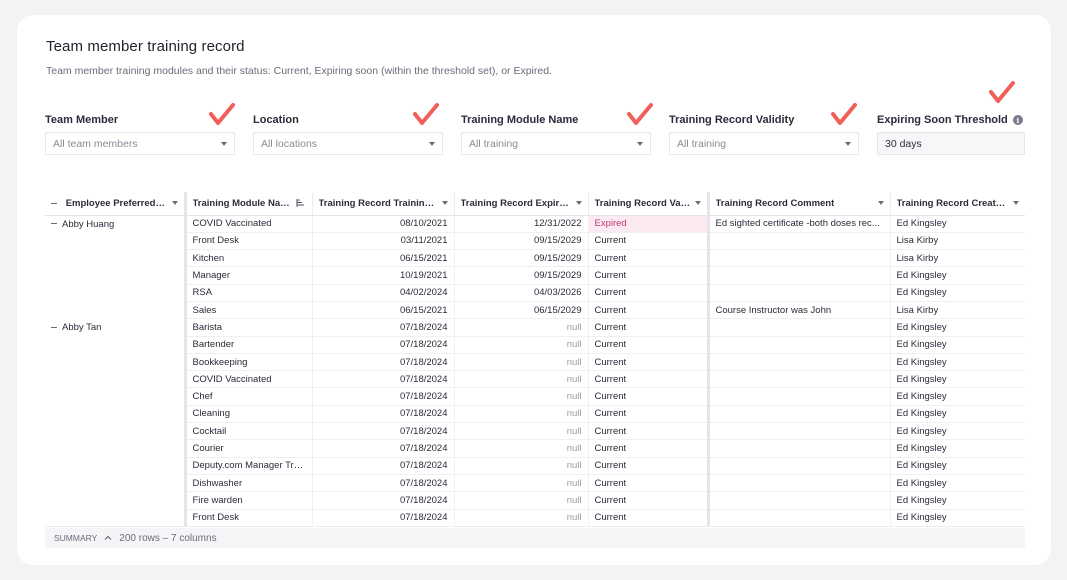  What do you see at coordinates (535, 538) in the screenshot?
I see `summary-bar: SUMMARY 200 rows – 7 columns` at bounding box center [535, 538].